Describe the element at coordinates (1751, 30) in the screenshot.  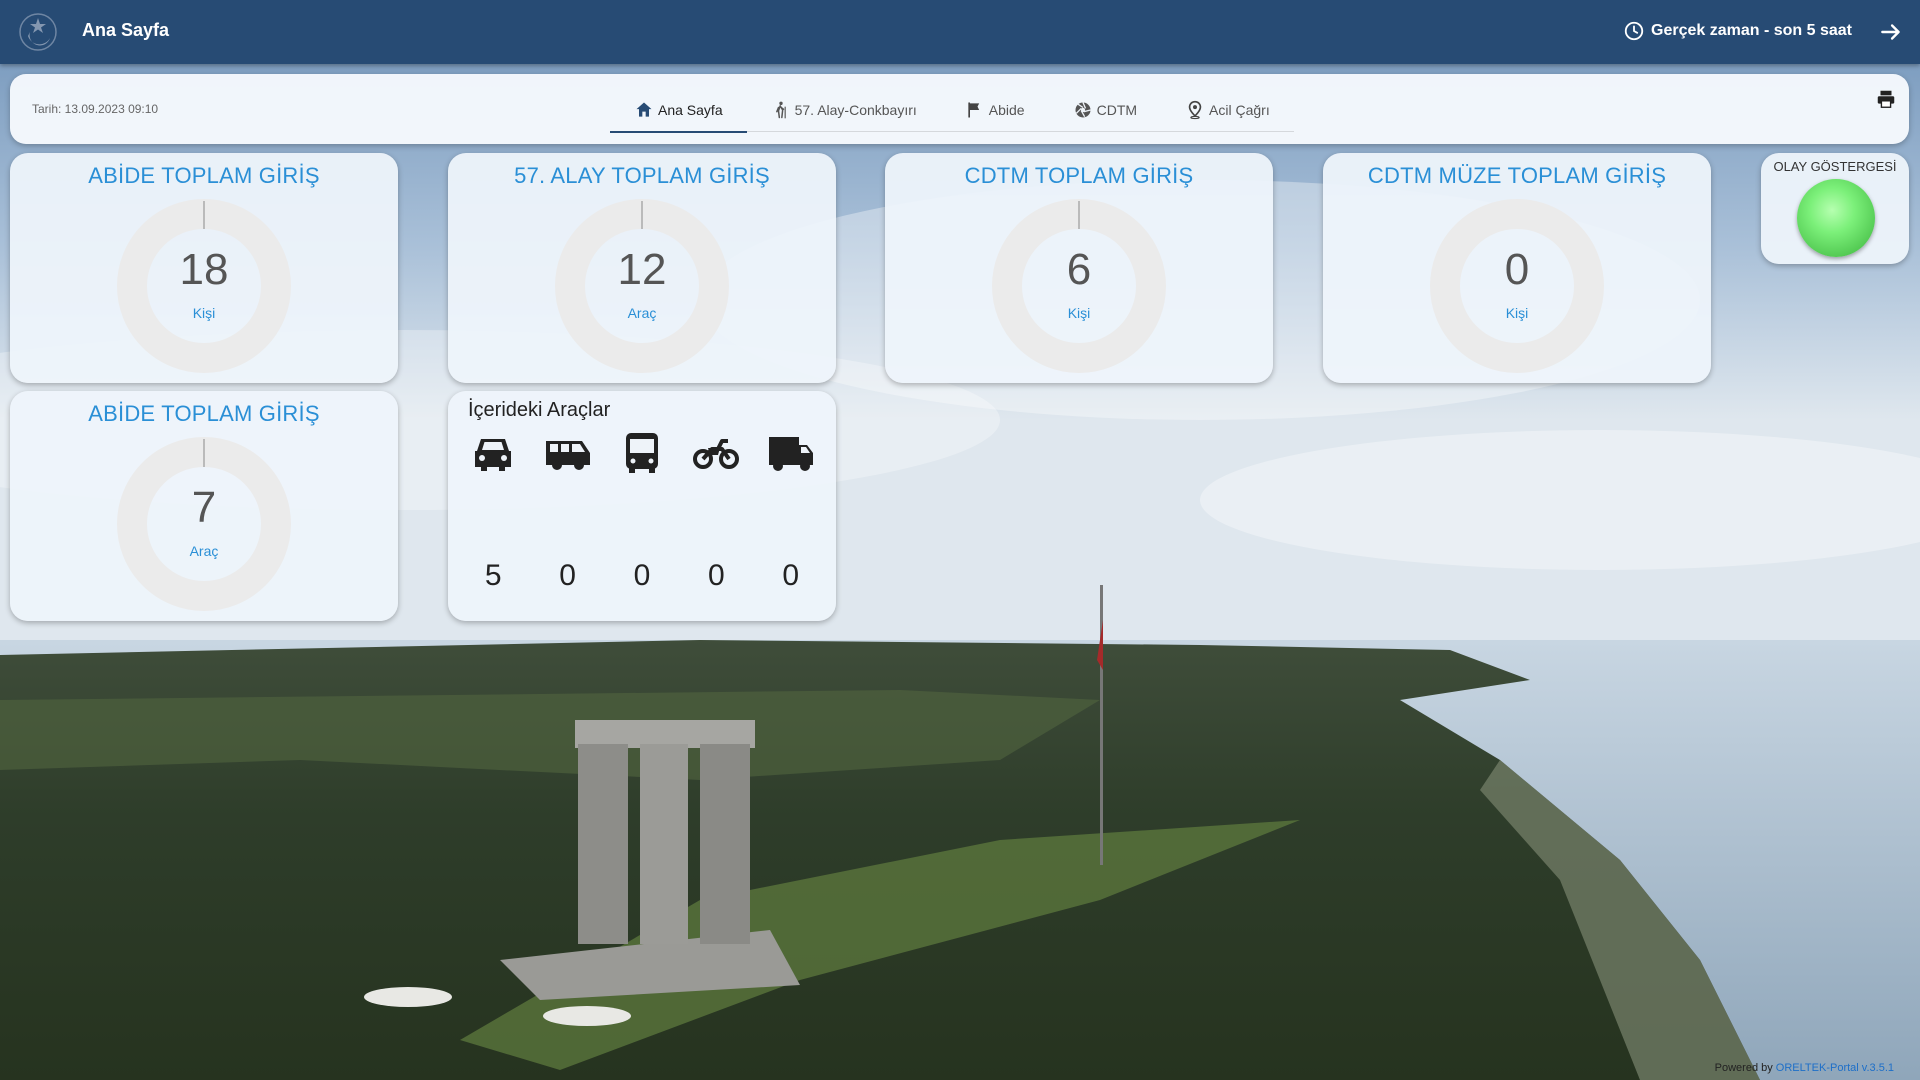
I see `time-range-label: Gerçek zaman - son 5 saat` at that location.